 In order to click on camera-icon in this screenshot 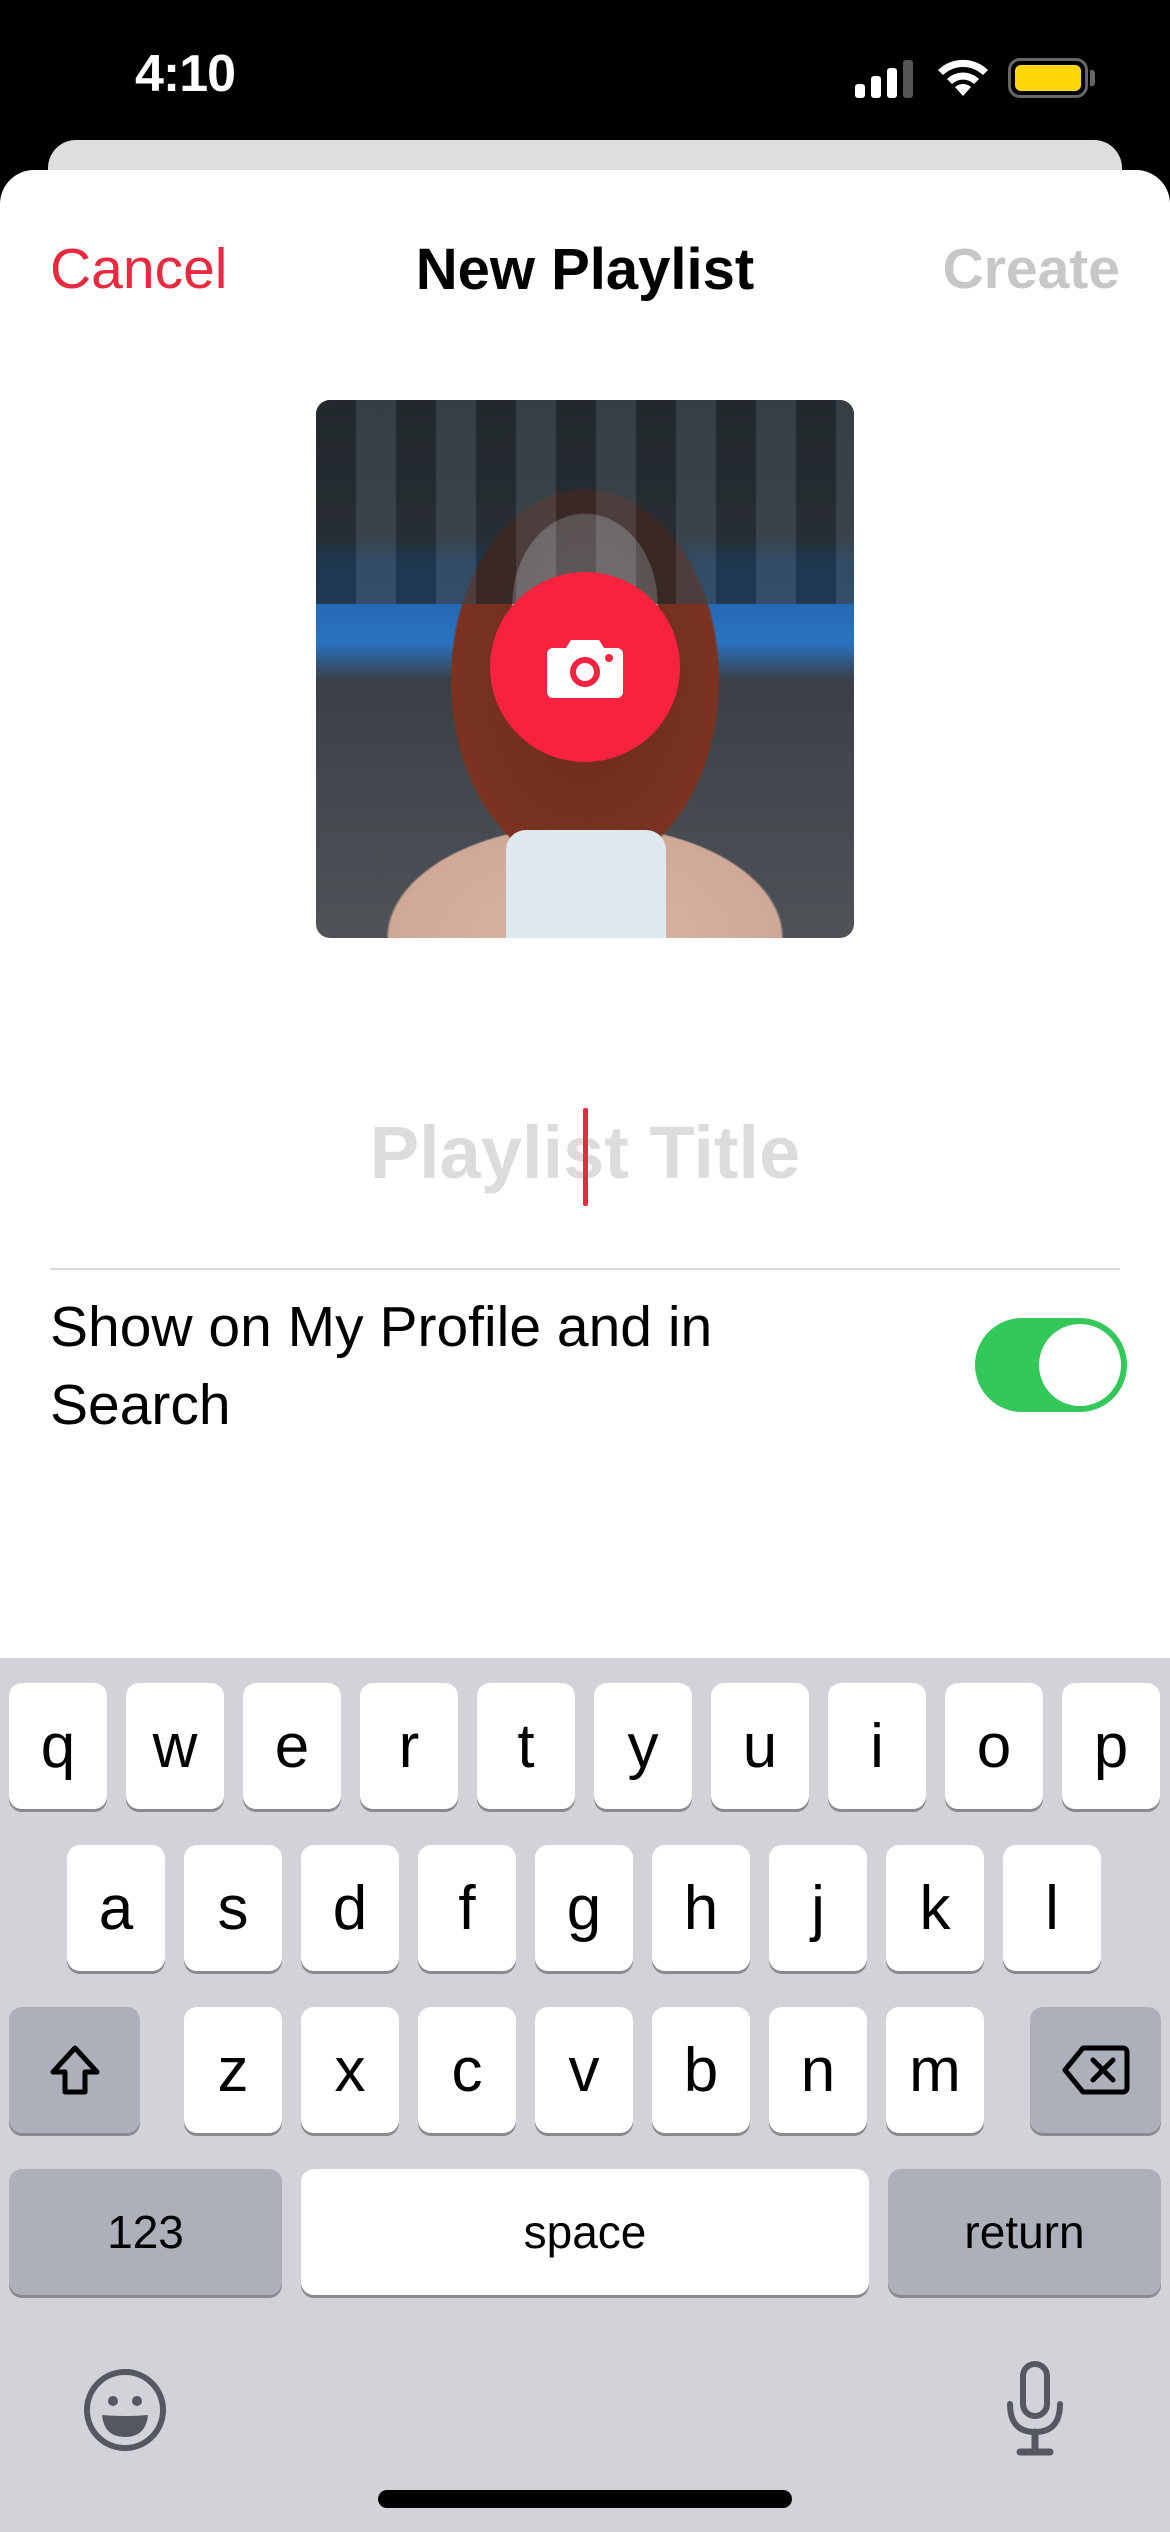, I will do `click(585, 669)`.